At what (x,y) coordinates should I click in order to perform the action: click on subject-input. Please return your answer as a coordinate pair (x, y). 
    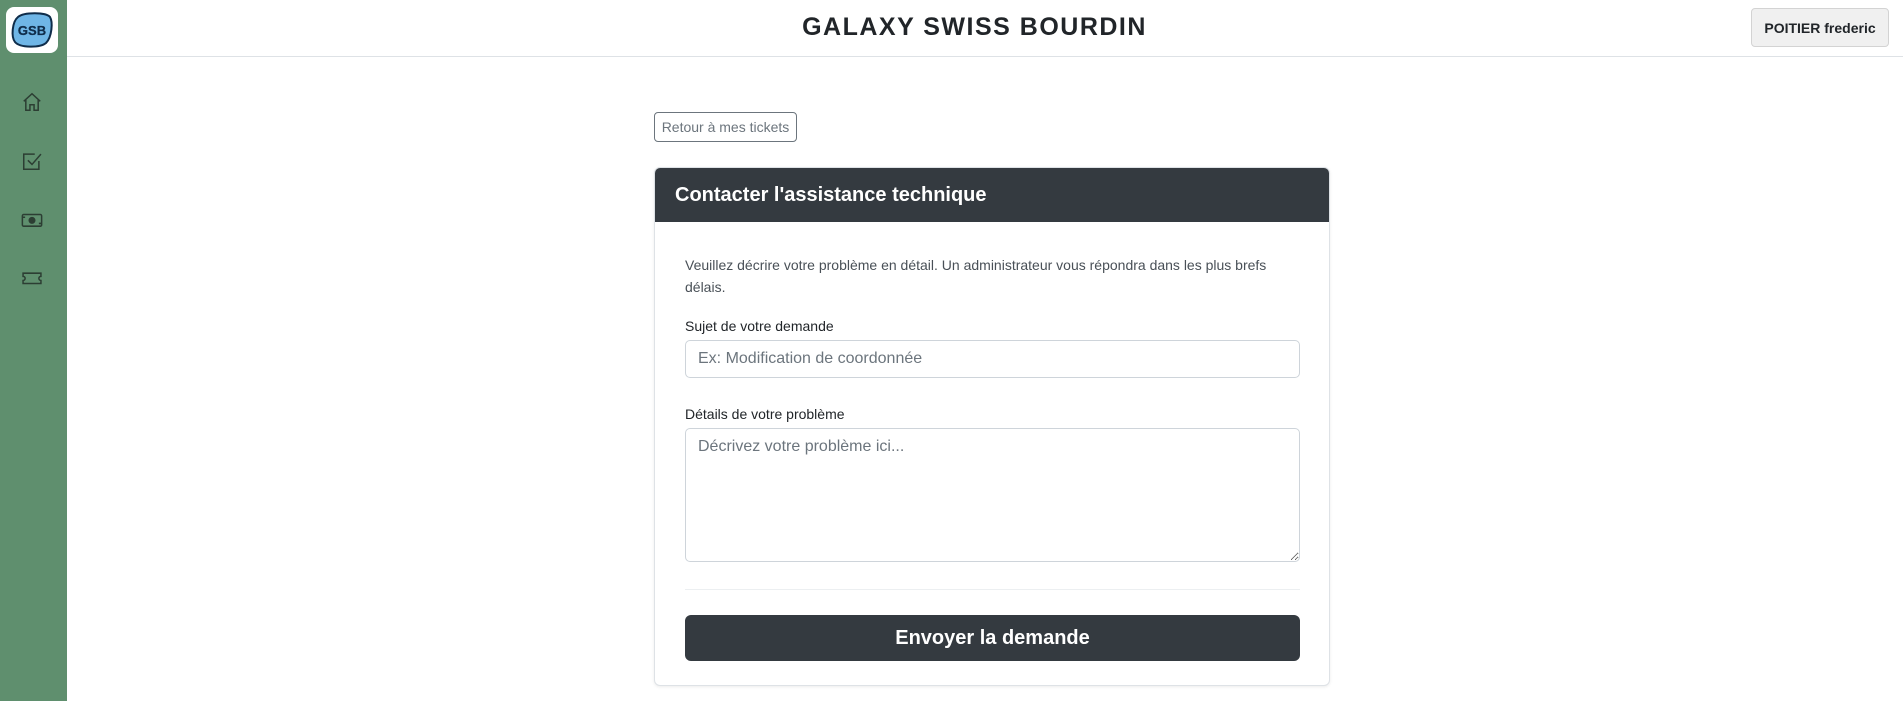
    Looking at the image, I should click on (992, 359).